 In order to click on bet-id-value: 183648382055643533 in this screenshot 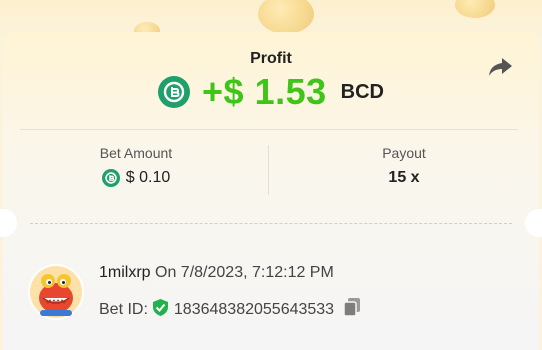, I will do `click(254, 309)`.